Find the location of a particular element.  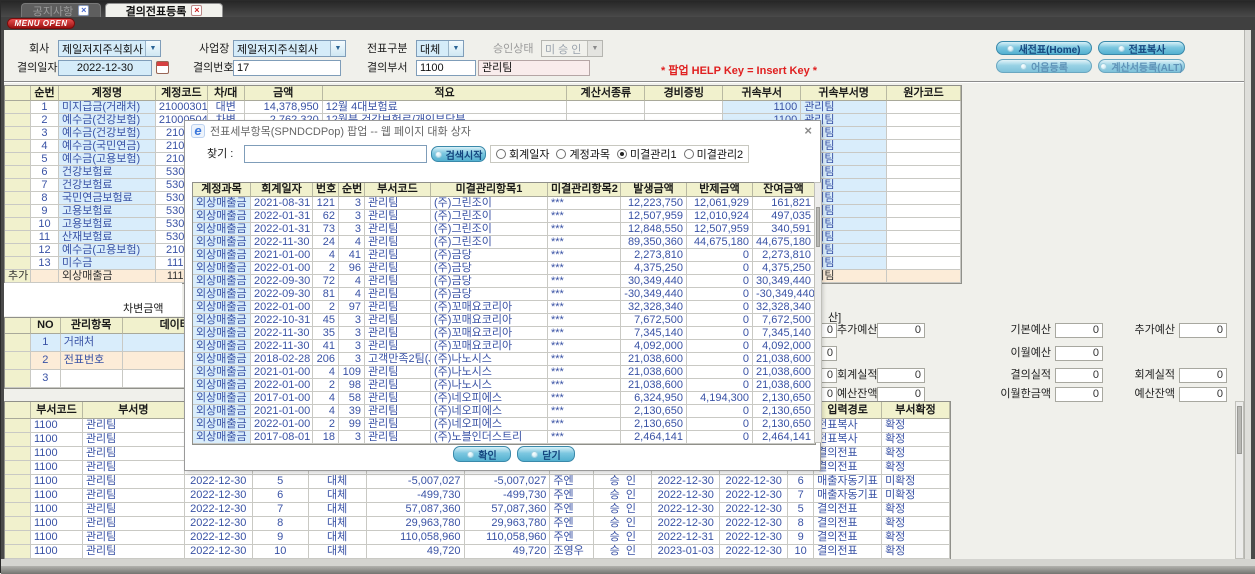

slip-type-select: 대체 ▼ is located at coordinates (440, 48).